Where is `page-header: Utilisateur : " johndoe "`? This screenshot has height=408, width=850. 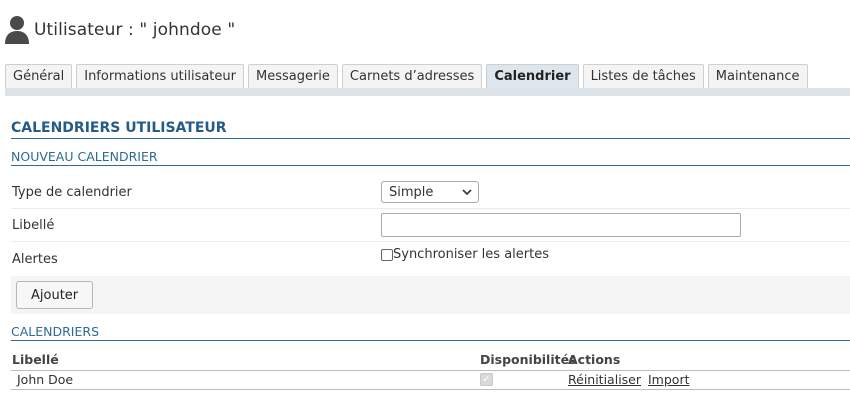
page-header: Utilisateur : " johndoe " is located at coordinates (119, 30).